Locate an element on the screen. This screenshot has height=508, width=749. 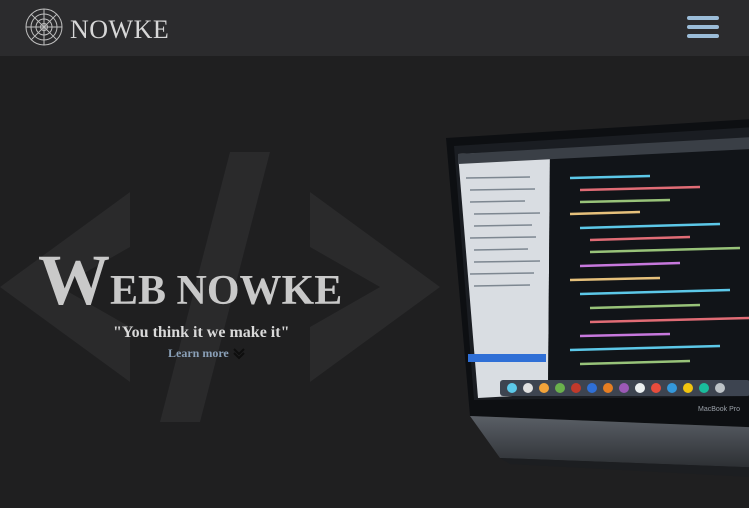
learn-more-link: Learn more is located at coordinates (206, 353).